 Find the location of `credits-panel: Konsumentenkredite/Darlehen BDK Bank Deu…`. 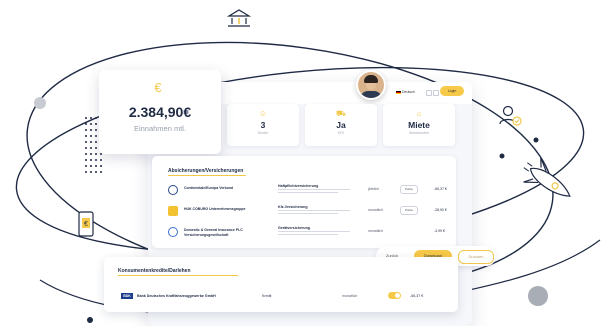

credits-panel: Konsumentenkredite/Darlehen BDK Bank Deu… is located at coordinates (281, 284).